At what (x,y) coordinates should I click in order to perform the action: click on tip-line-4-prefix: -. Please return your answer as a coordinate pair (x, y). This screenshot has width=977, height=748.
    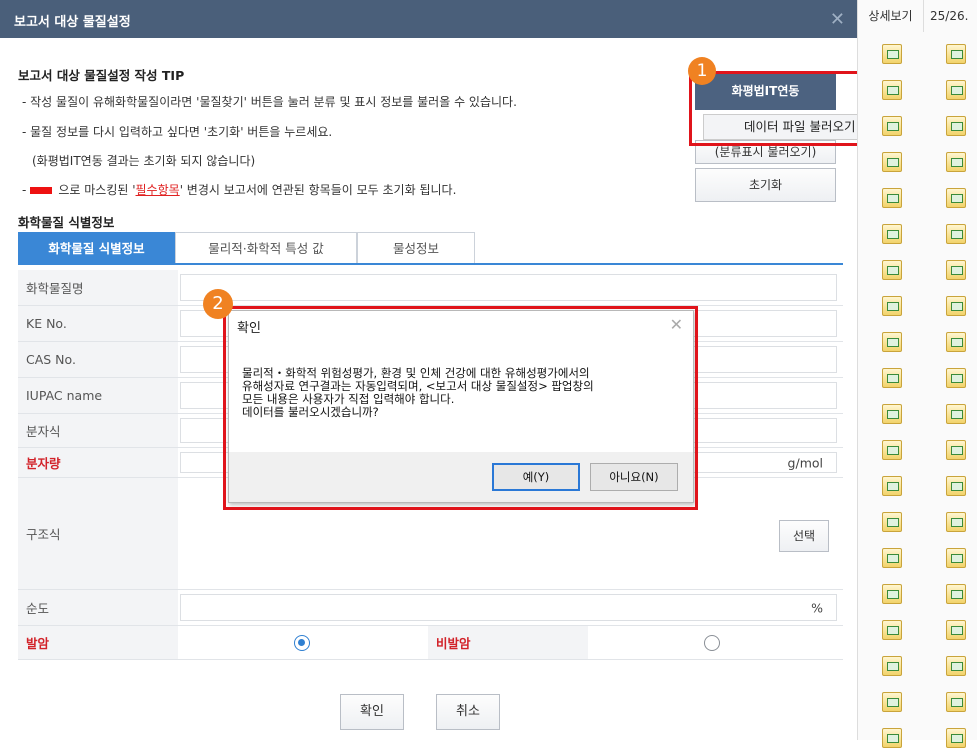
    Looking at the image, I should click on (24, 190).